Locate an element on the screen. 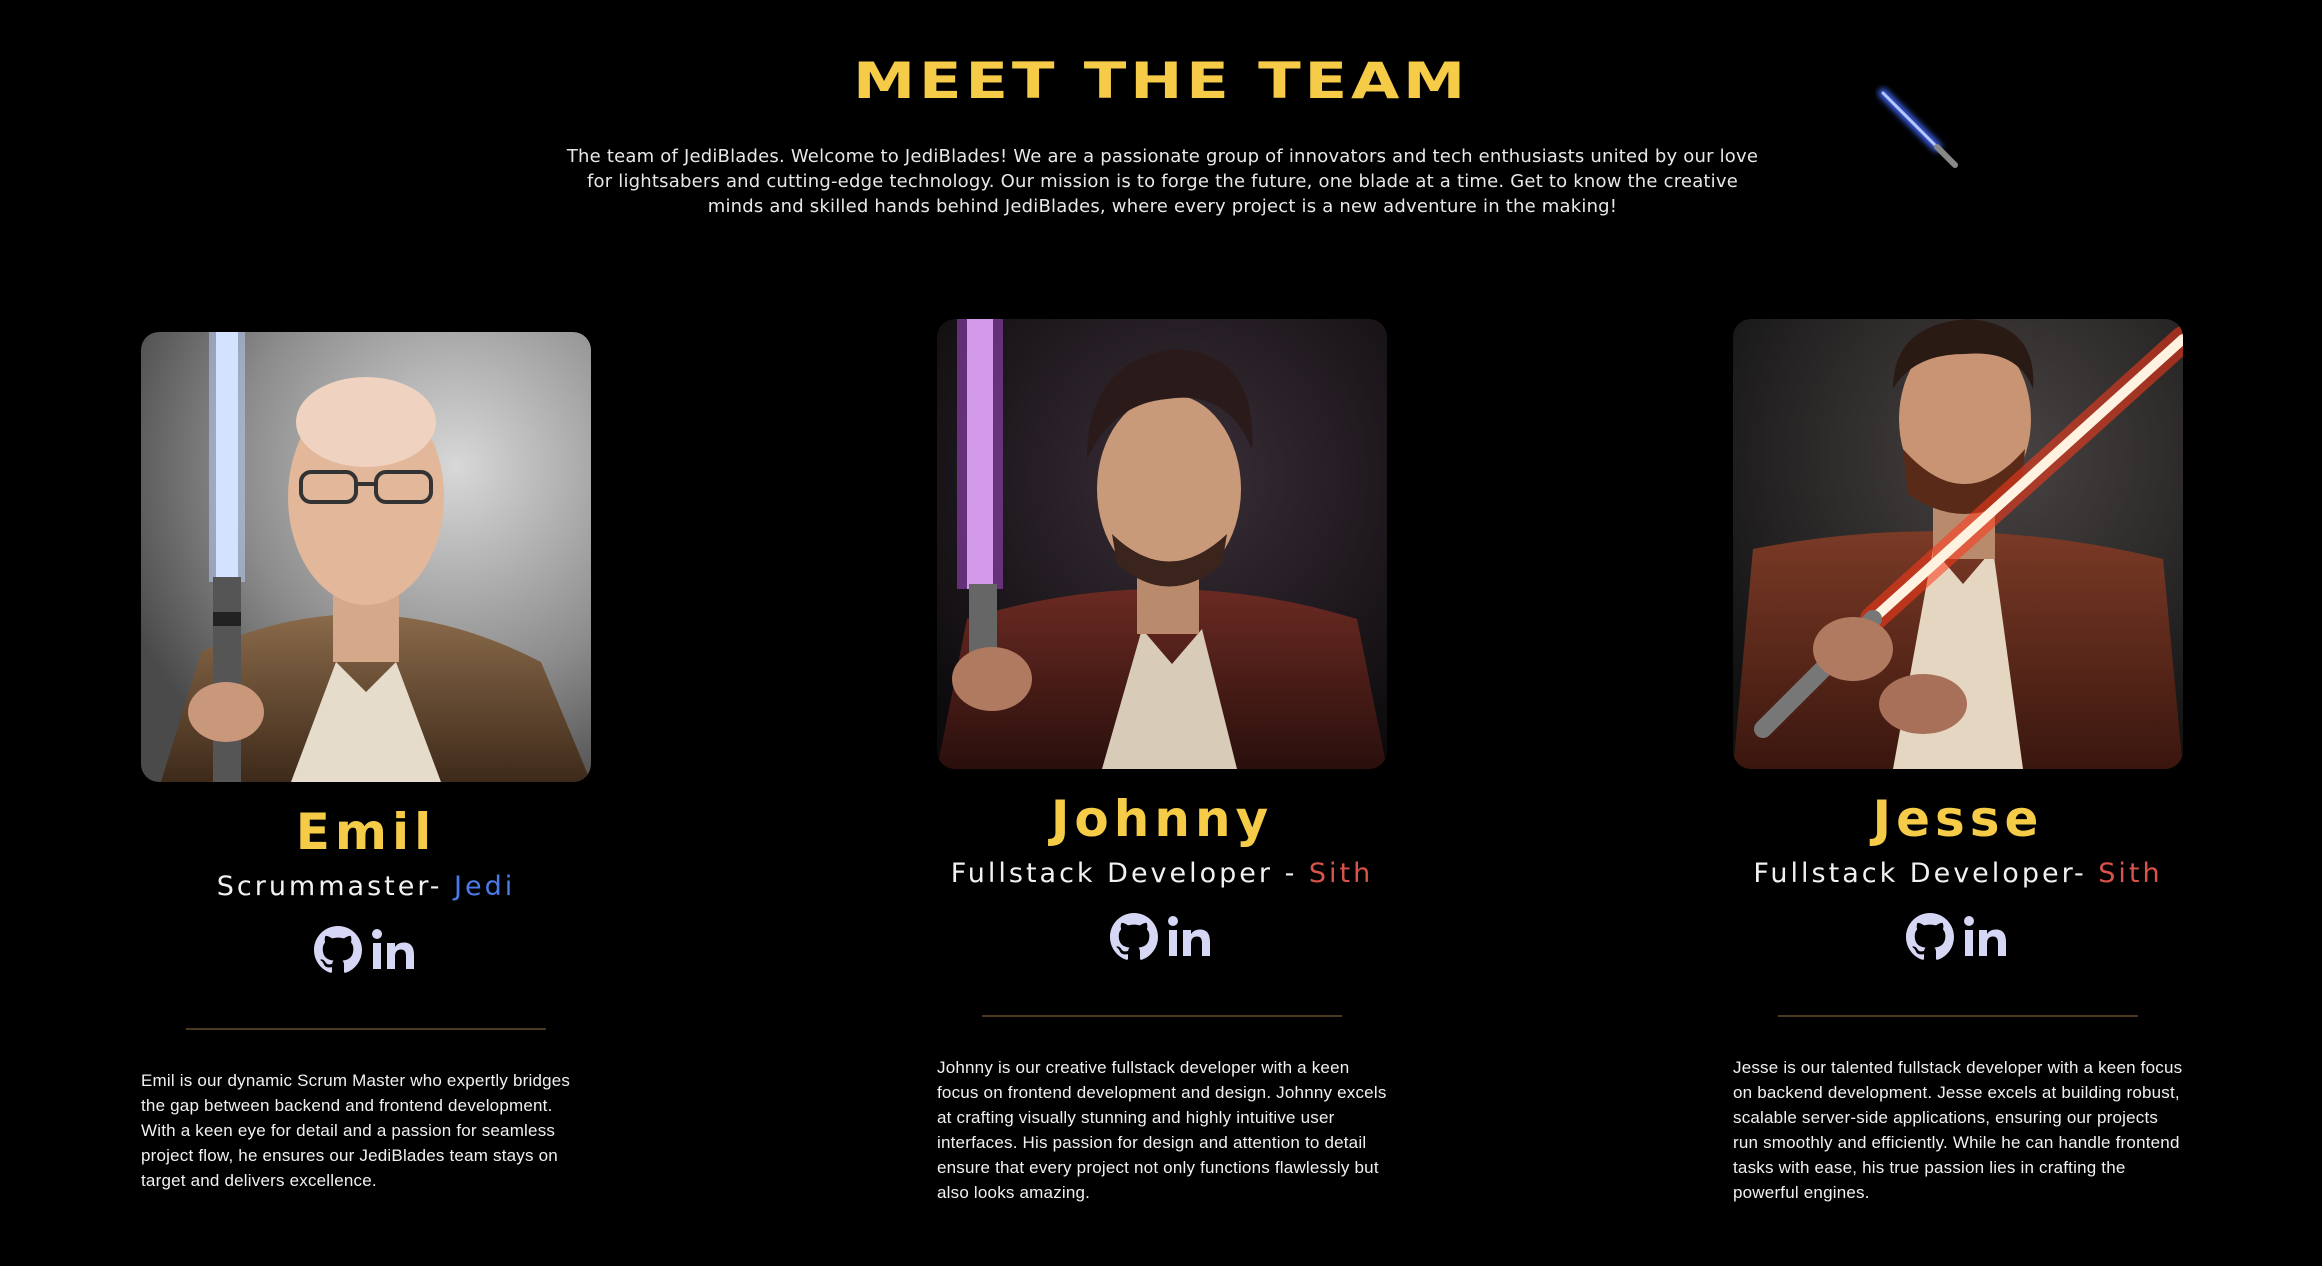 The height and width of the screenshot is (1266, 2322). portrait-image-emil is located at coordinates (366, 557).